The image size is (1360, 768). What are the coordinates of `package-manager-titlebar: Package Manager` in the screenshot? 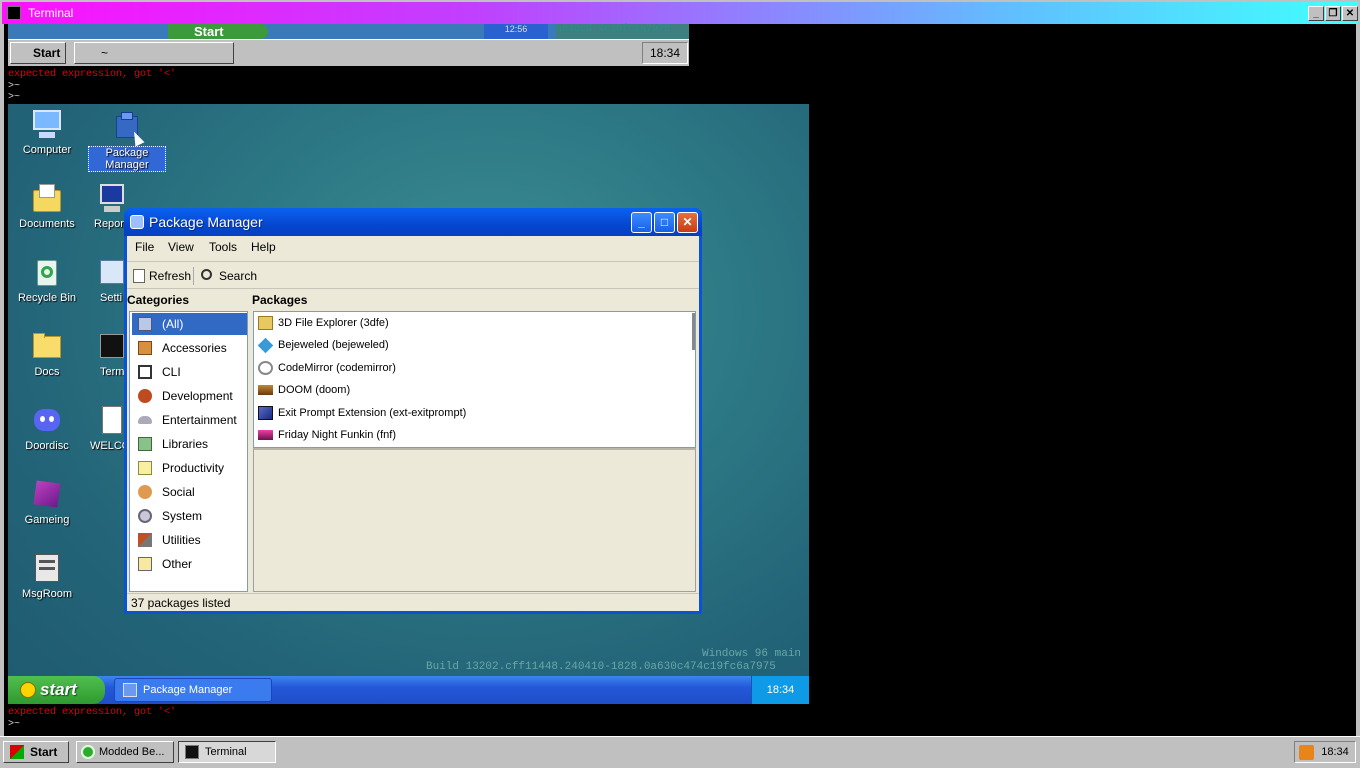 It's located at (413, 222).